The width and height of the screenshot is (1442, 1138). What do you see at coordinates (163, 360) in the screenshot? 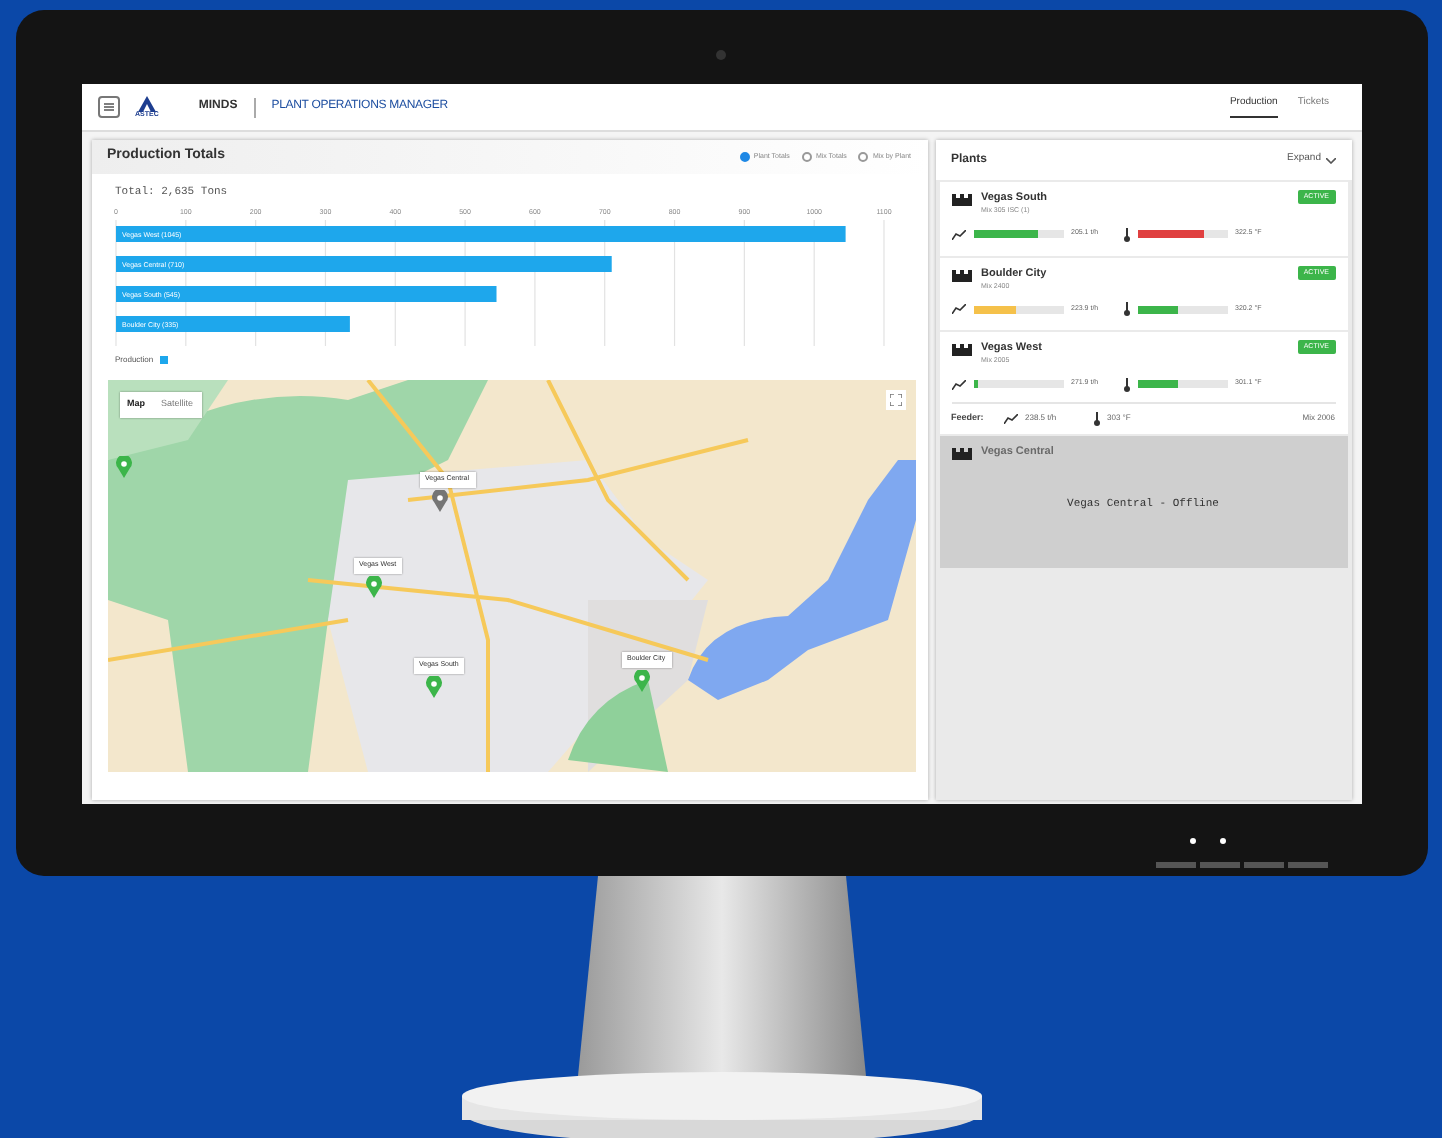
I see `legend-swatch` at bounding box center [163, 360].